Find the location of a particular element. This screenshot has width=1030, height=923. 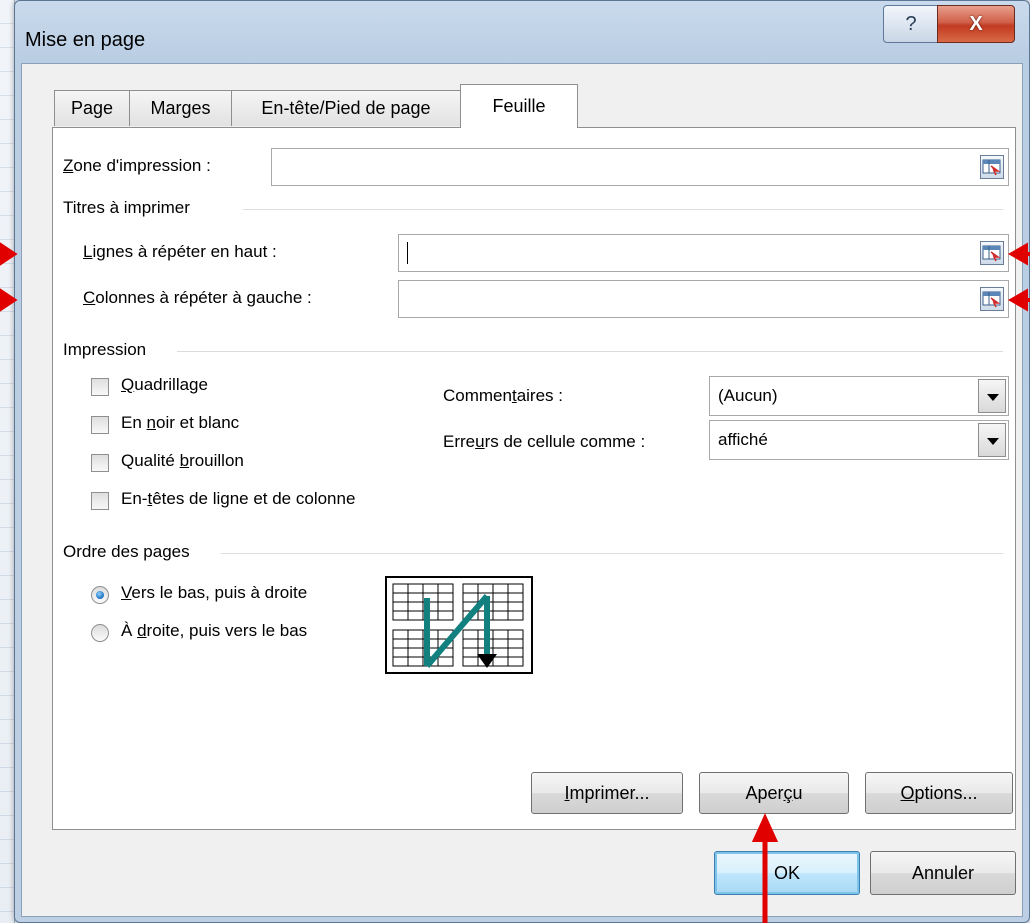

annotation-arrow-left-cols is located at coordinates (9, 300).